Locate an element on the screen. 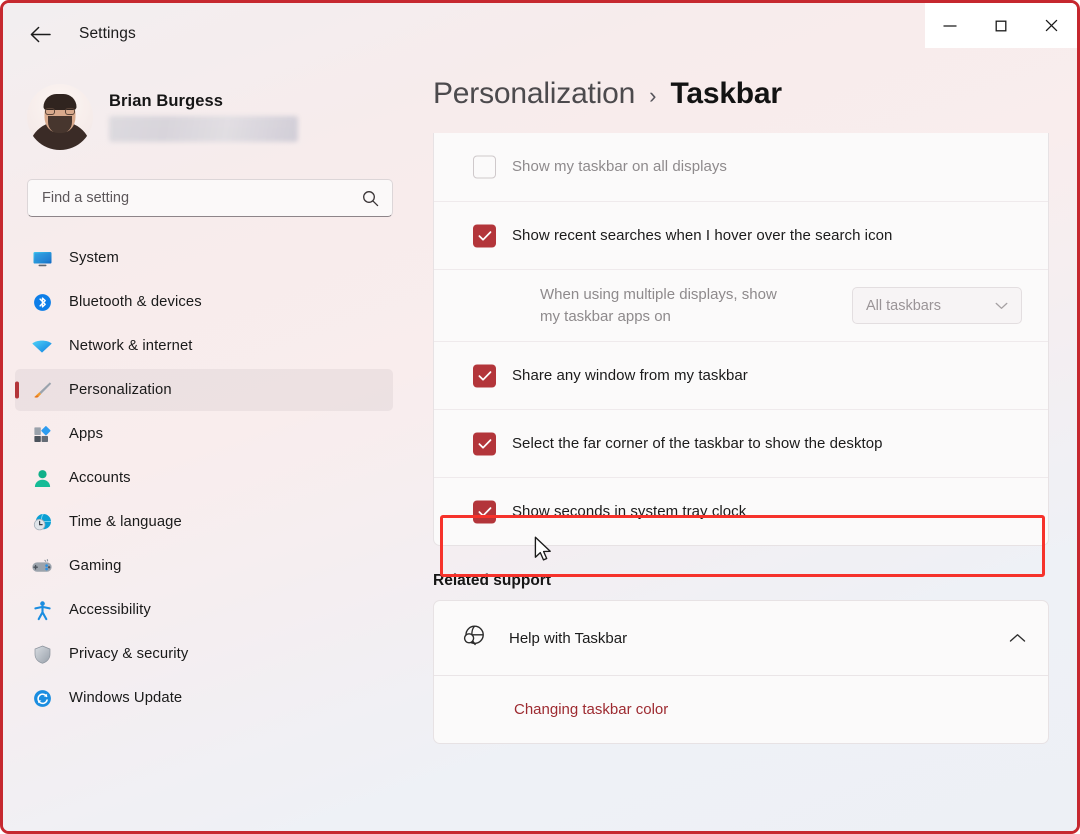  related-support-heading: Related support is located at coordinates (492, 580).